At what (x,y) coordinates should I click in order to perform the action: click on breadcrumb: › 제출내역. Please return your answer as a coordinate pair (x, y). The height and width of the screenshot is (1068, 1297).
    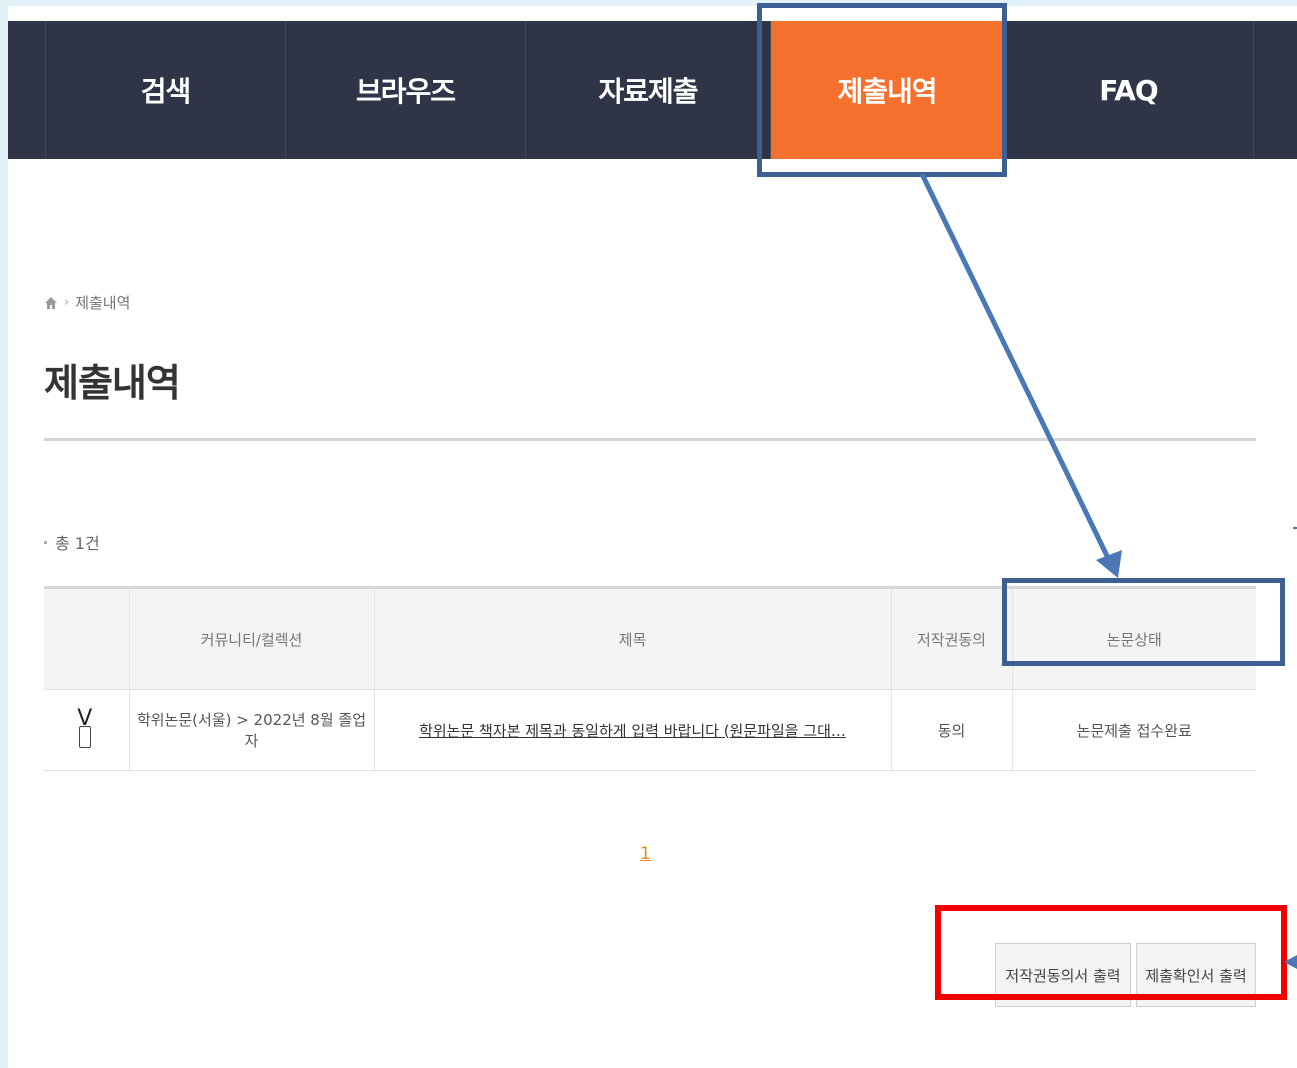
    Looking at the image, I should click on (87, 302).